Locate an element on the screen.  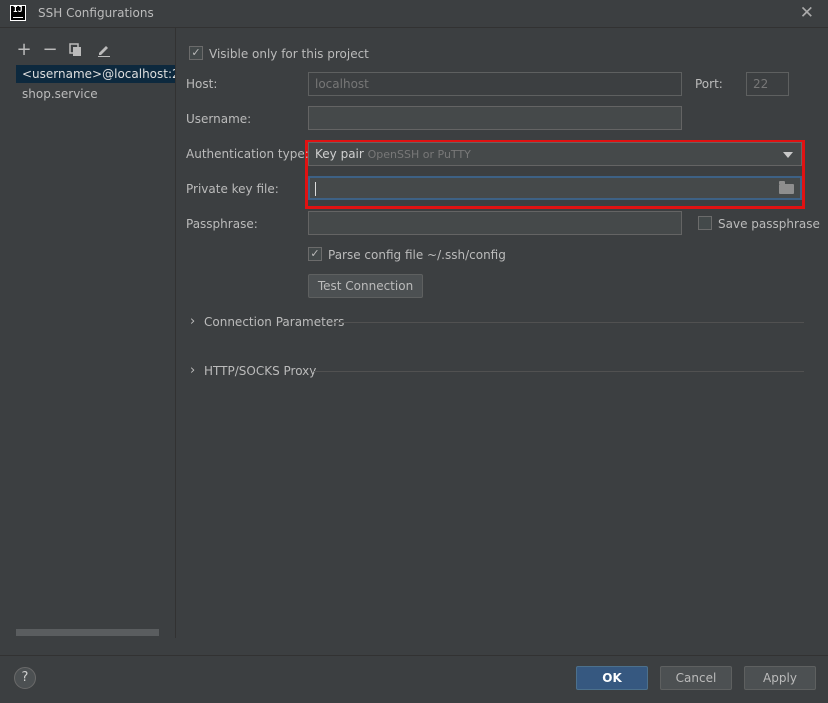
auth-type-label: Authentication type: is located at coordinates (247, 154).